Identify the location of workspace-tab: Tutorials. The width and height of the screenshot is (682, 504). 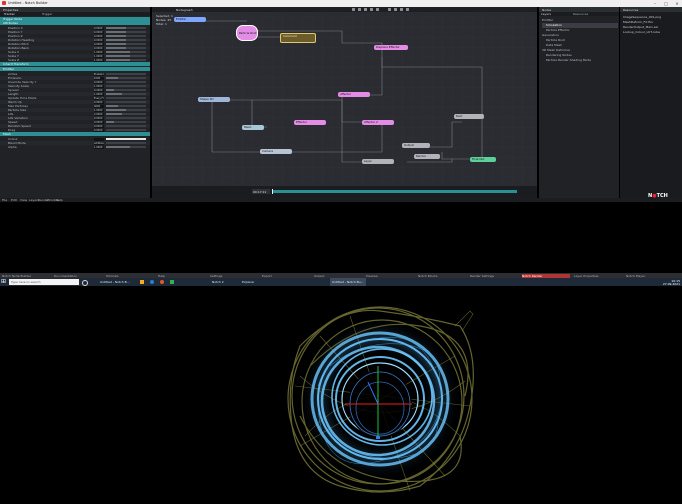
(130, 276).